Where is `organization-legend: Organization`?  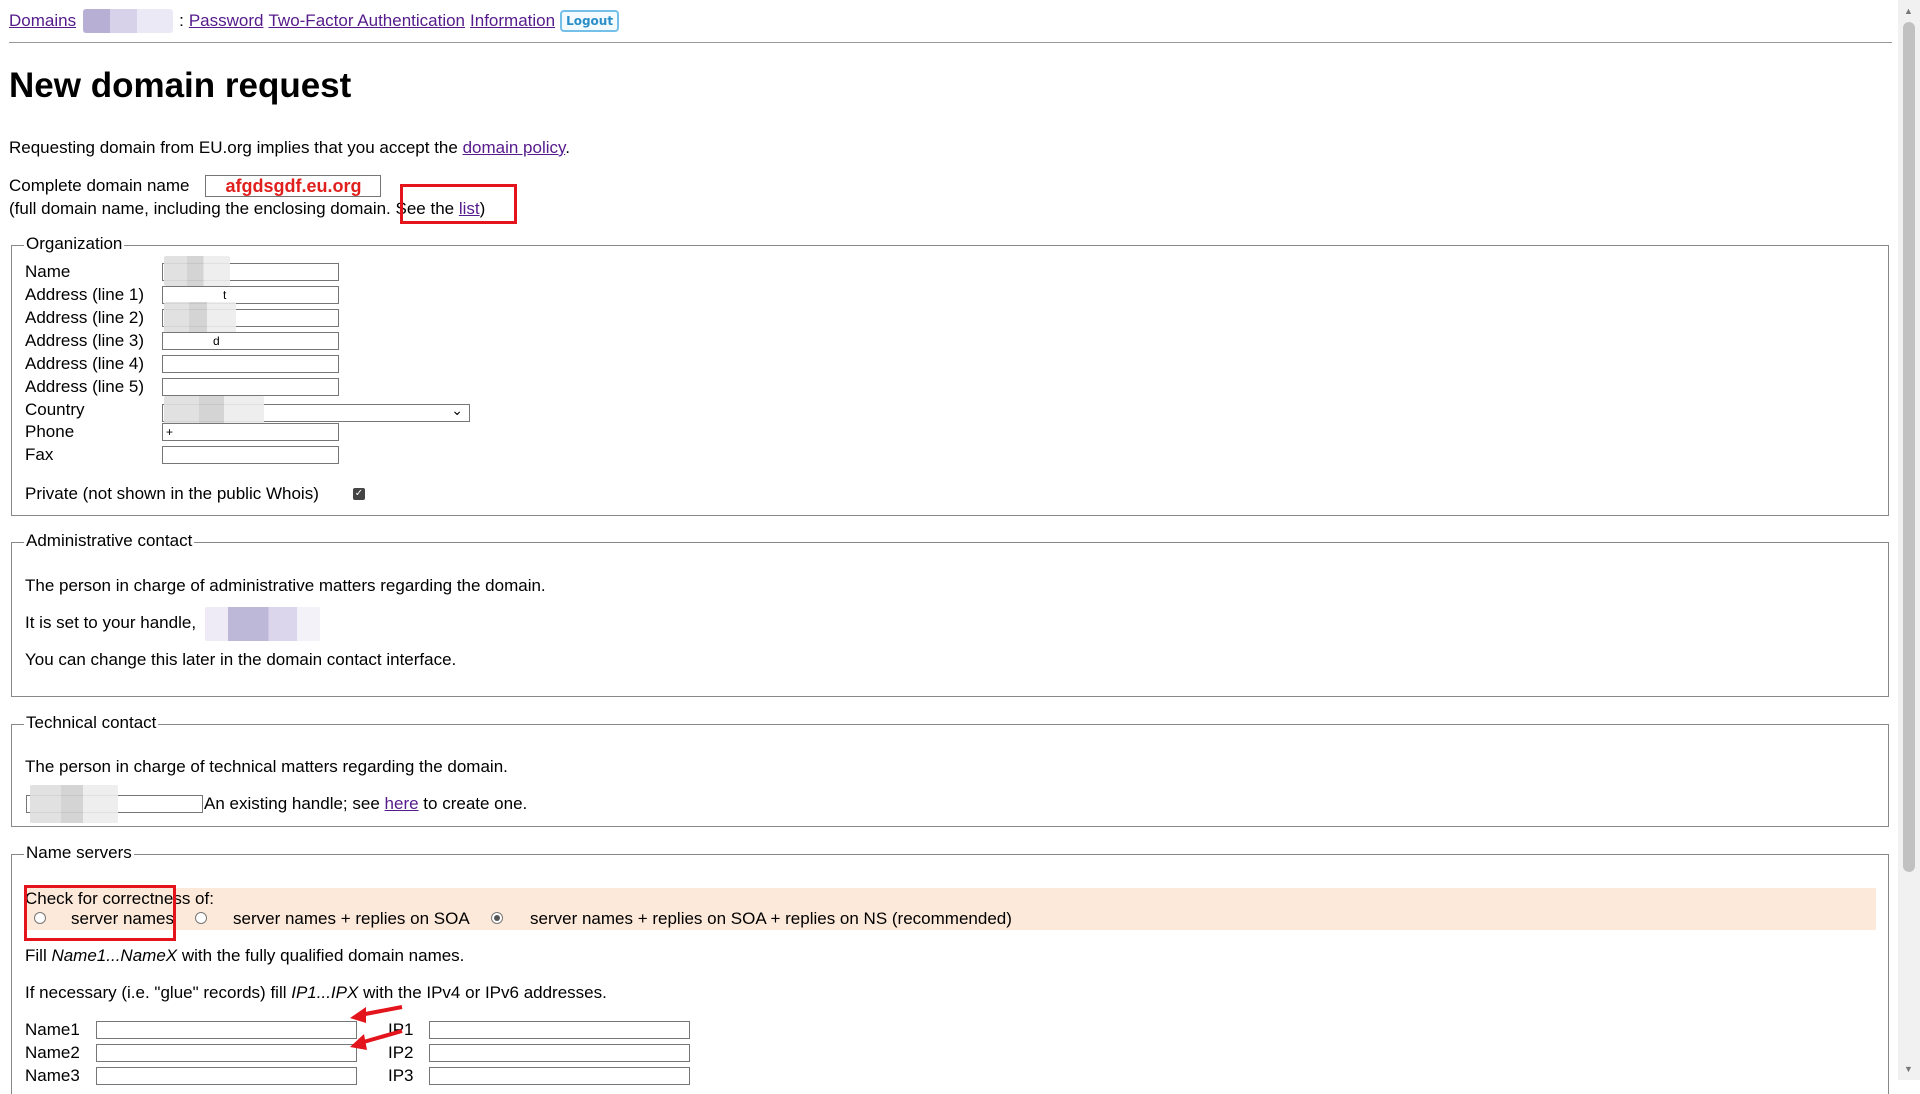
organization-legend: Organization is located at coordinates (74, 244).